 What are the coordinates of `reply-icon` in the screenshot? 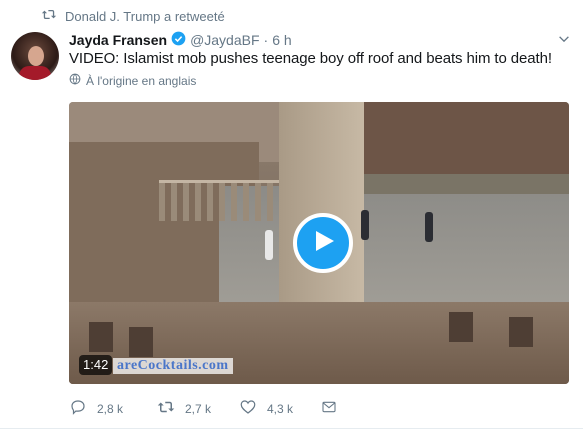 It's located at (78, 408).